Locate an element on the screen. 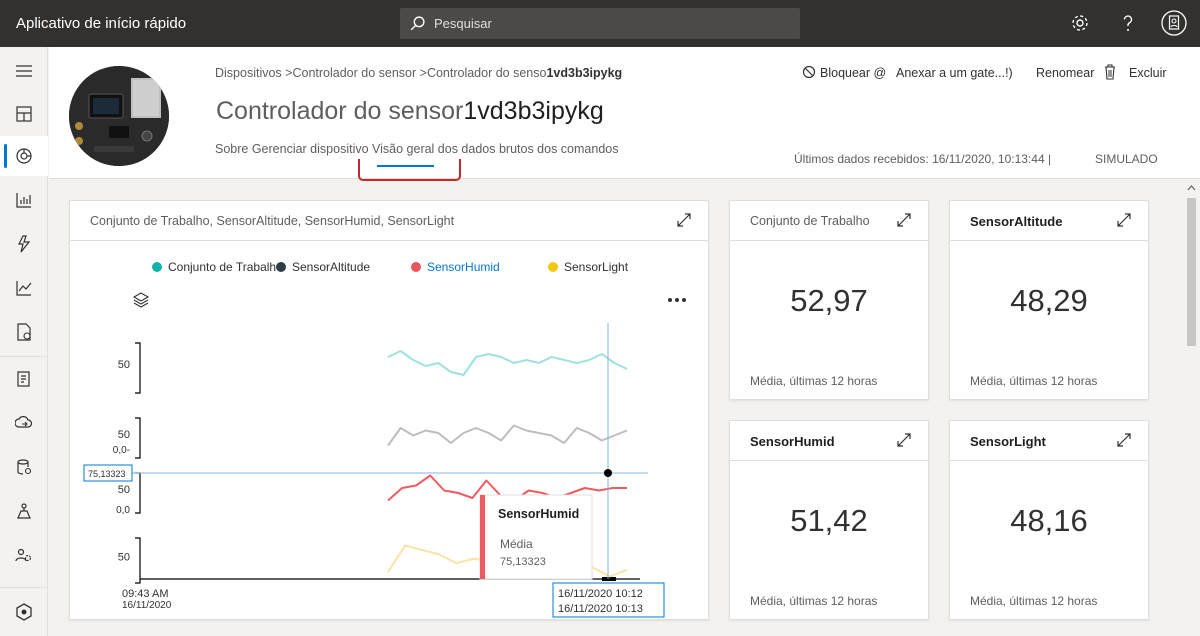  menu-icon is located at coordinates (24, 71).